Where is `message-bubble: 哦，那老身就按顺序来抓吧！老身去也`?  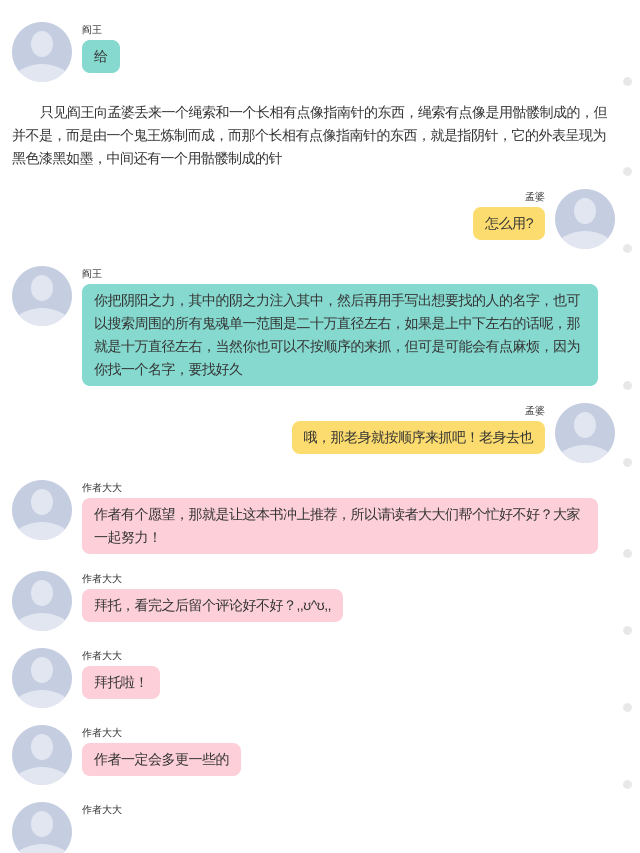 message-bubble: 哦，那老身就按顺序来抓吧！老身去也 is located at coordinates (418, 437).